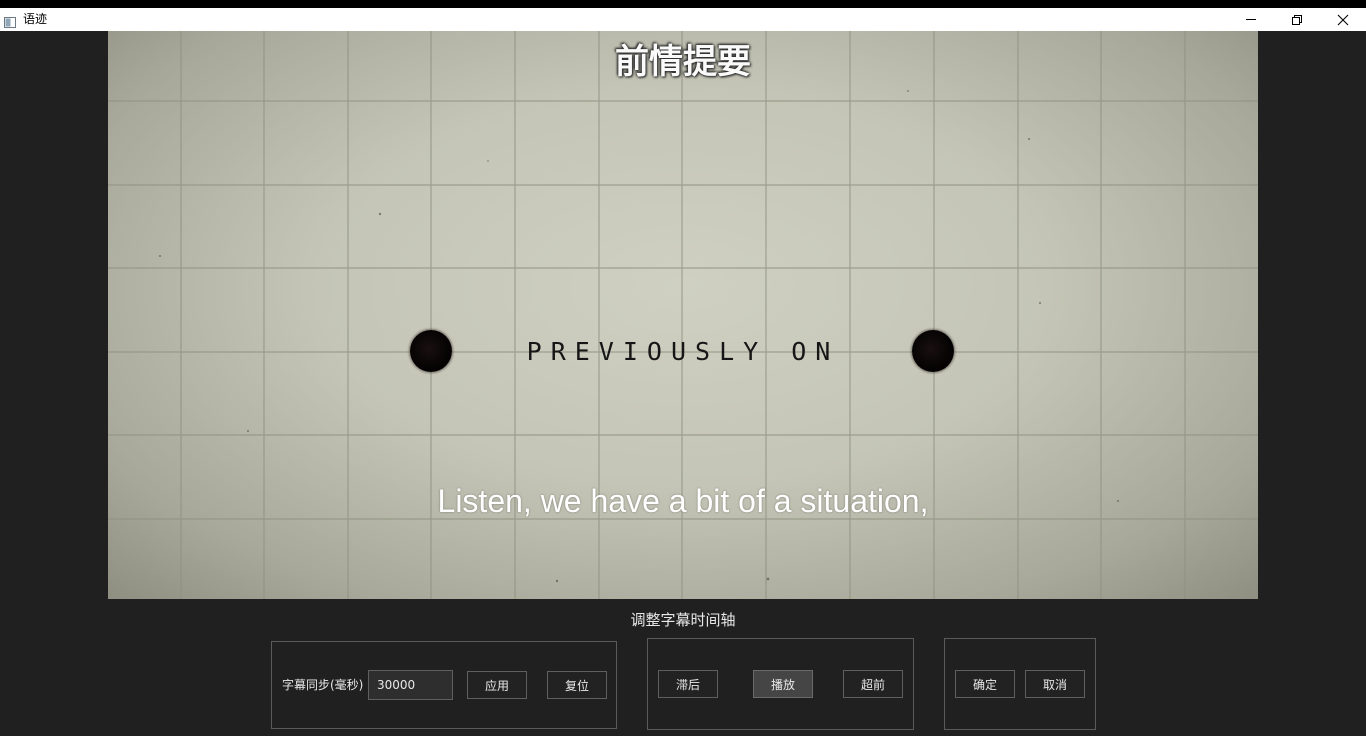  I want to click on apply-button: 应用, so click(497, 685).